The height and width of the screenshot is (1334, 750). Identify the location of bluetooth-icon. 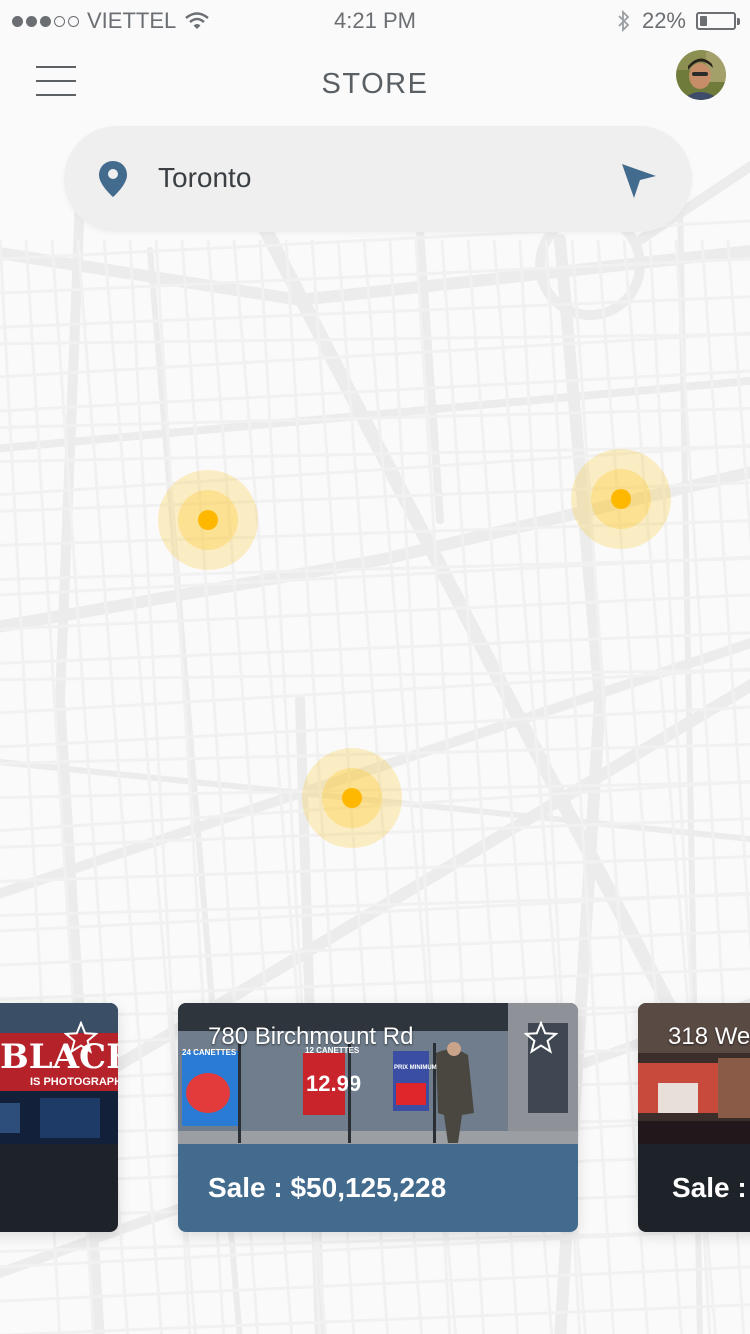
(624, 21).